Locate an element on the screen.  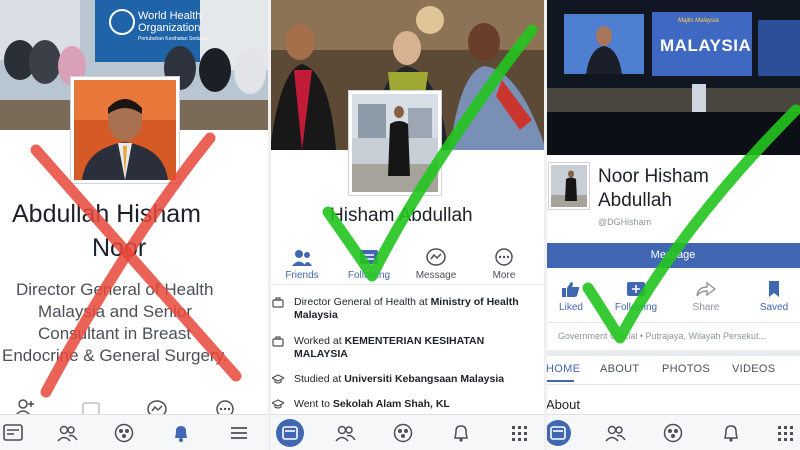
cover-sign-line: Pertubuhan Kesihatan Sedunia is located at coordinates (173, 39).